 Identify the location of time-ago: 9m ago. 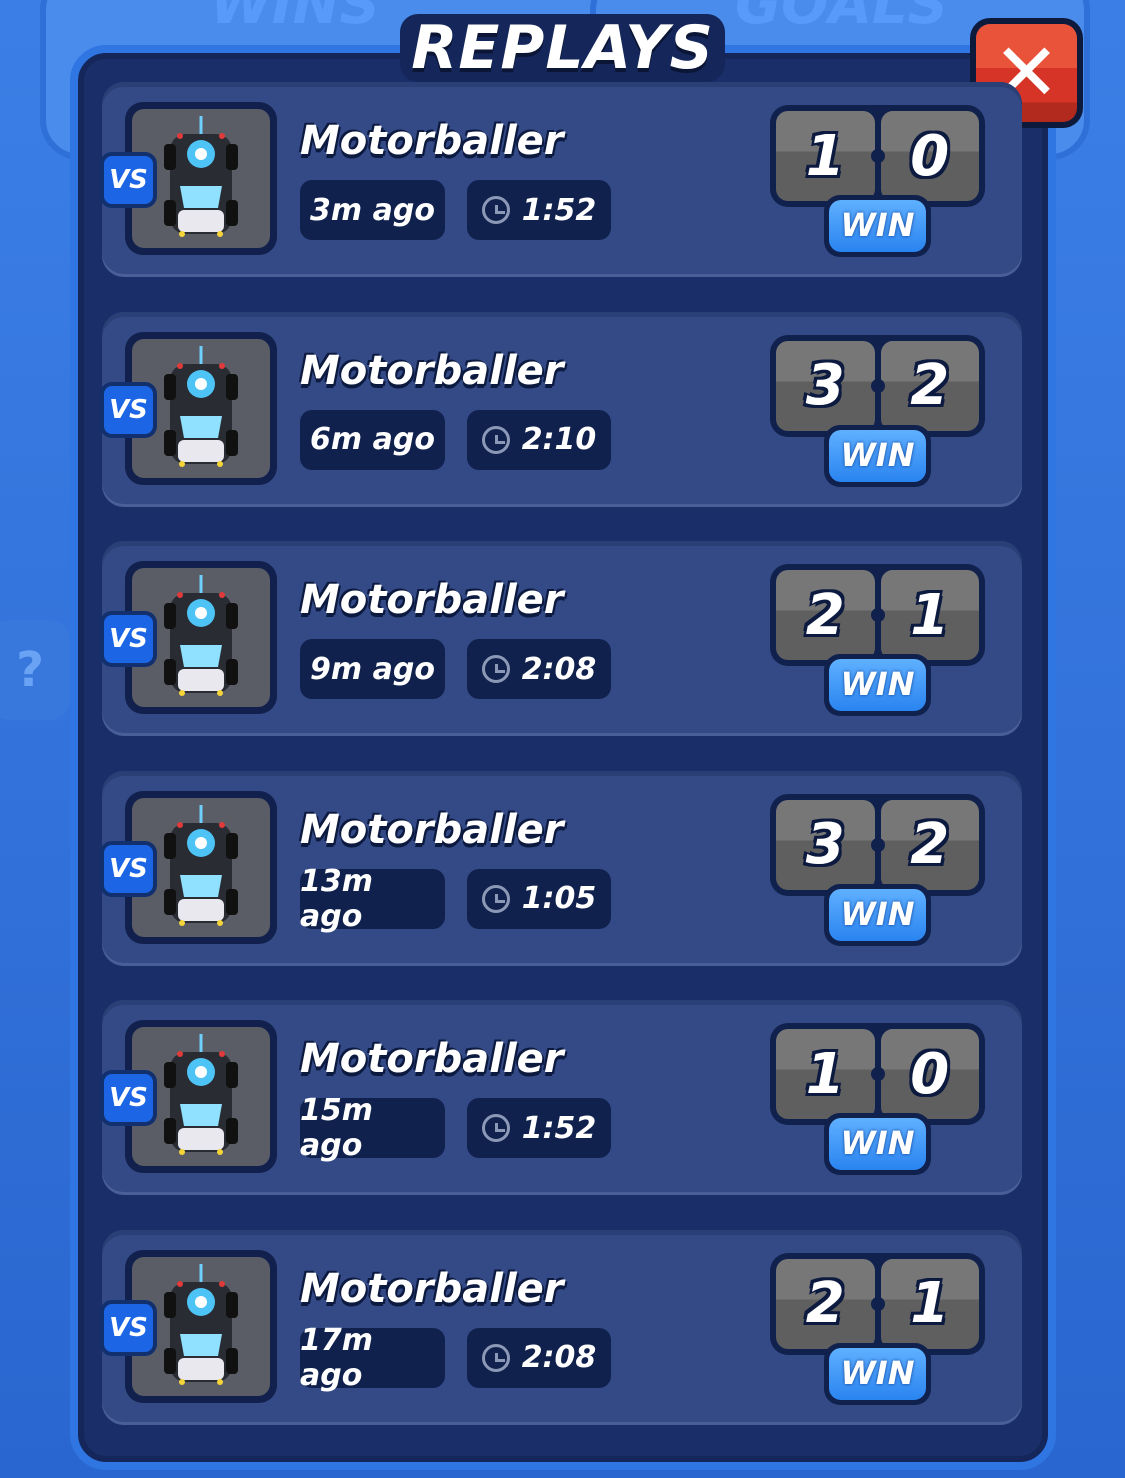
(372, 669).